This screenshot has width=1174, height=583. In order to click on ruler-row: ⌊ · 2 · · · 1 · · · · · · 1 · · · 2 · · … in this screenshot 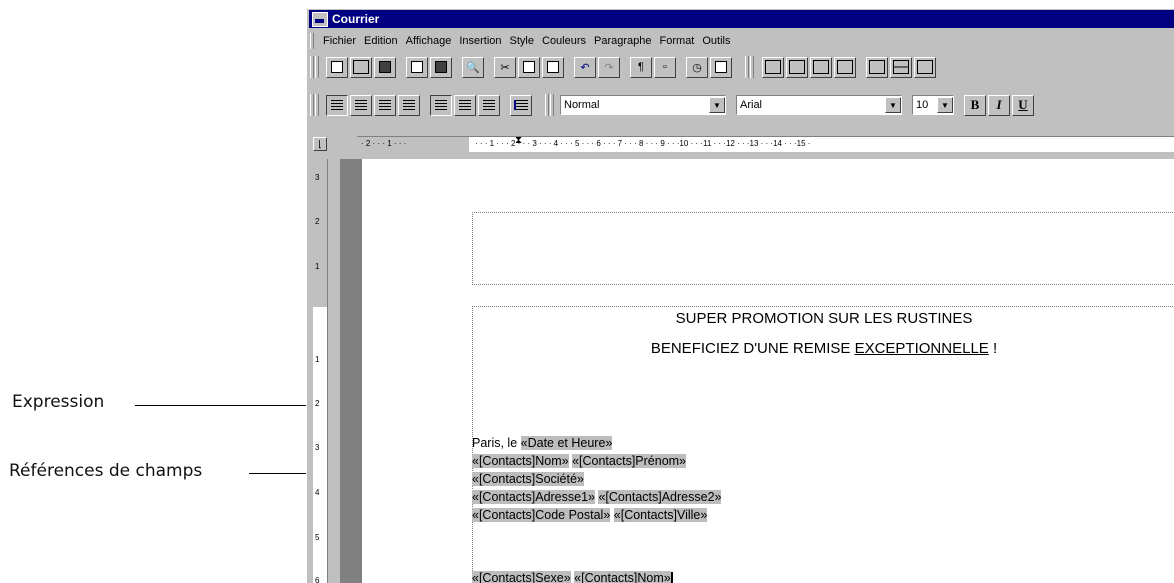, I will do `click(740, 144)`.